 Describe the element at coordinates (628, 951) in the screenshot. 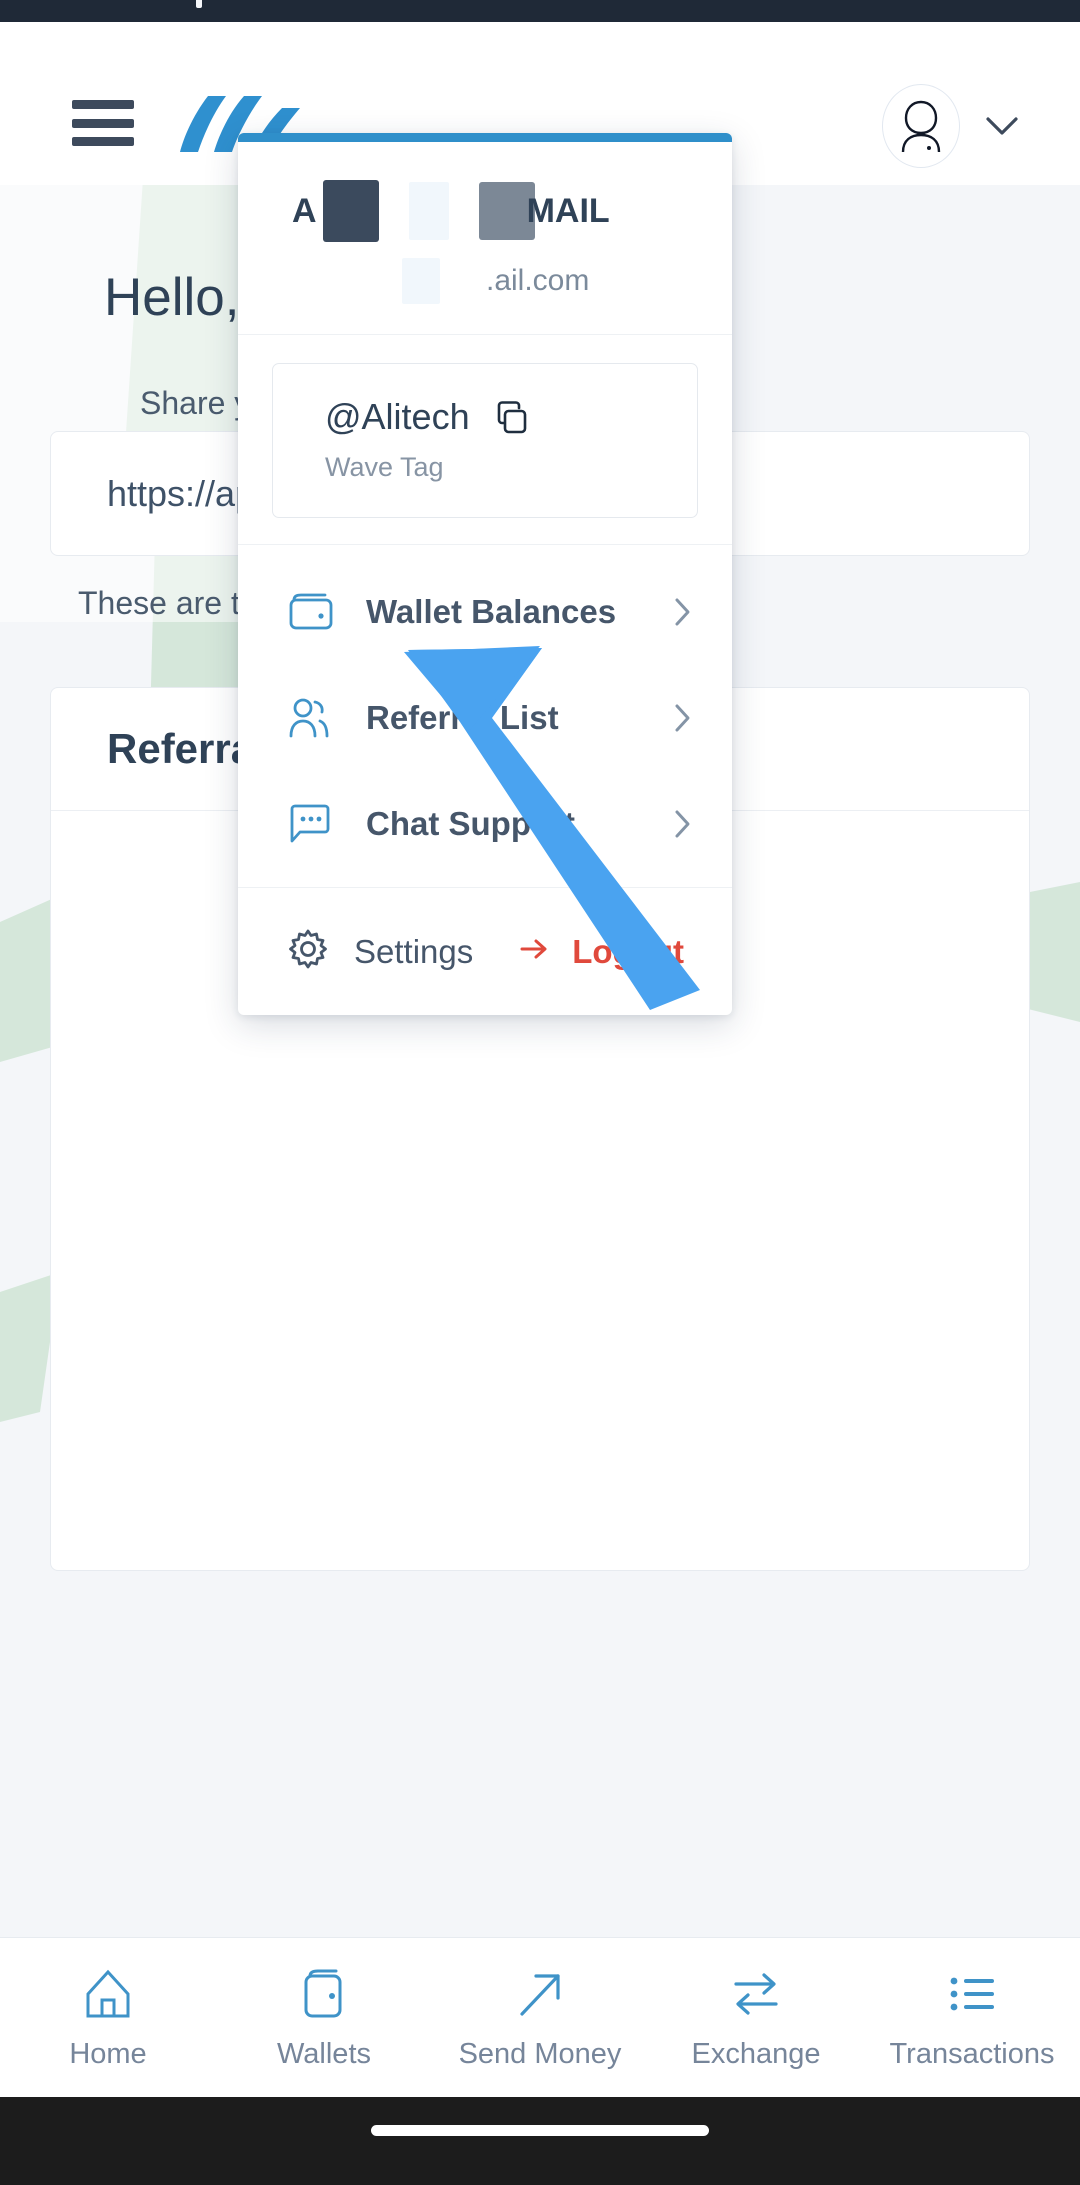

I see `logout-label: Logout` at that location.